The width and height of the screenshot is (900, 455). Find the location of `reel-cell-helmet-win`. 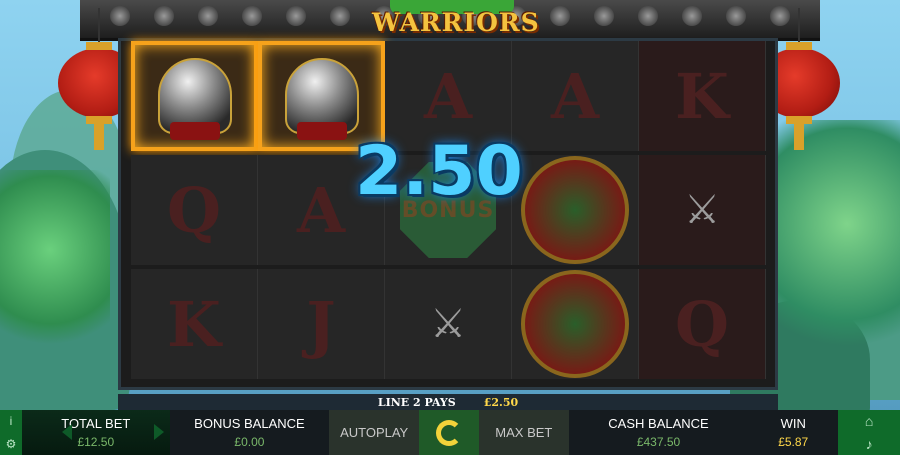

reel-cell-helmet-win is located at coordinates (194, 96).